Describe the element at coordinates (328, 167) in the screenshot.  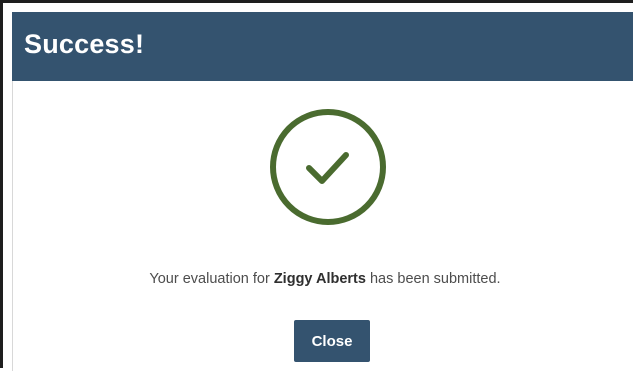
I see `check-circle-icon` at that location.